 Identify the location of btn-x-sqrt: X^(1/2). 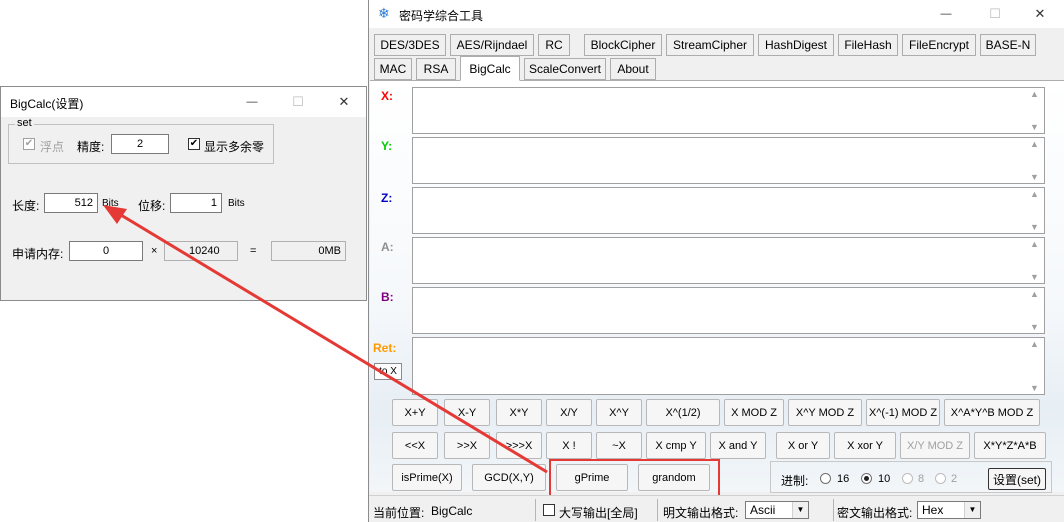
(683, 412).